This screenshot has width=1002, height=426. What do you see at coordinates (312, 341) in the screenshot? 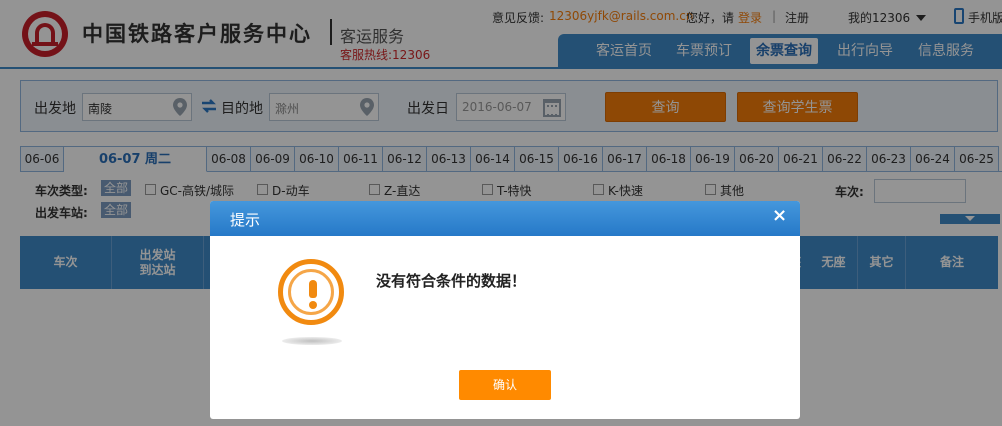
I see `warning-icon-shadow` at bounding box center [312, 341].